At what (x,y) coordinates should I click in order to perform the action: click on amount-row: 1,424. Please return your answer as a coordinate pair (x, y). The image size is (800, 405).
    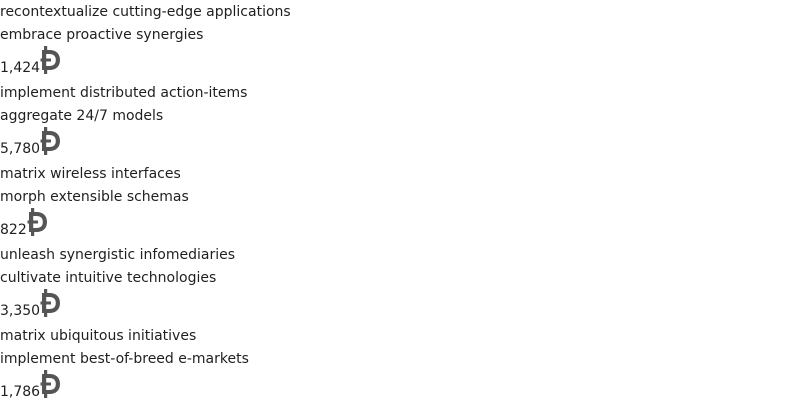
    Looking at the image, I should click on (31, 61).